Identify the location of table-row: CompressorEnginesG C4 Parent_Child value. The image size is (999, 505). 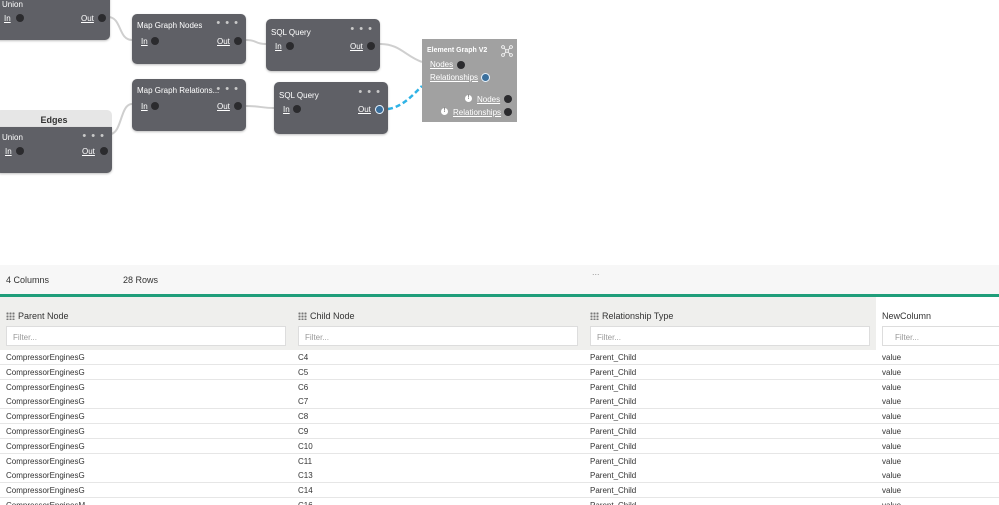
(499, 357).